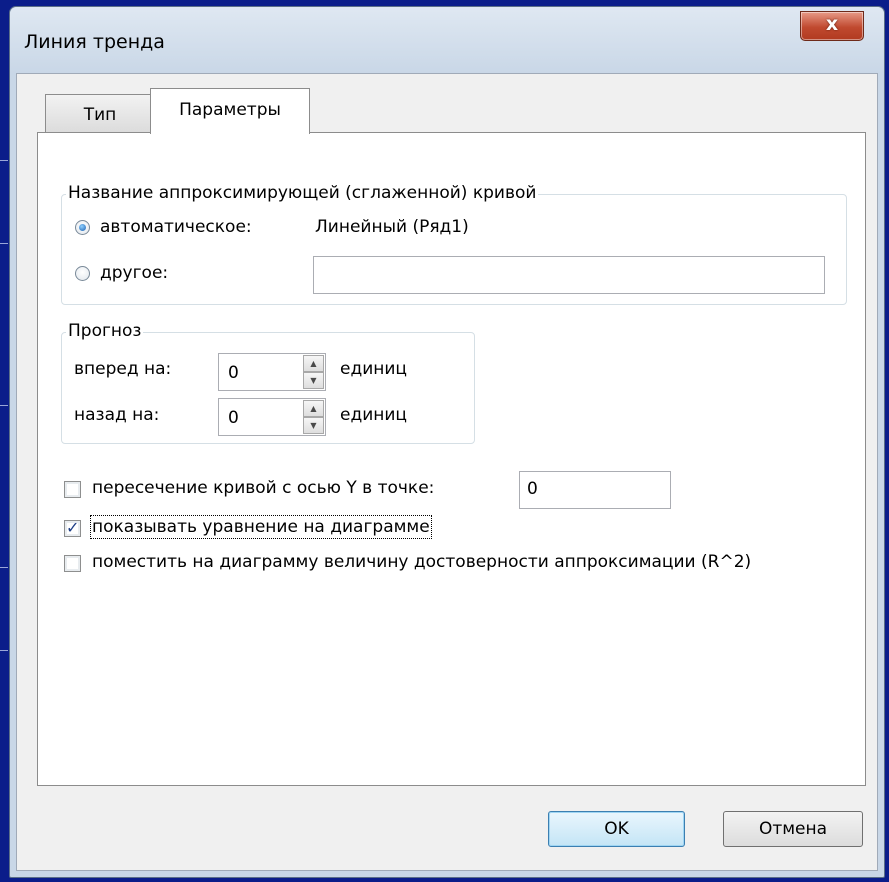 This screenshot has width=889, height=882. I want to click on backward-value: 0, so click(233, 418).